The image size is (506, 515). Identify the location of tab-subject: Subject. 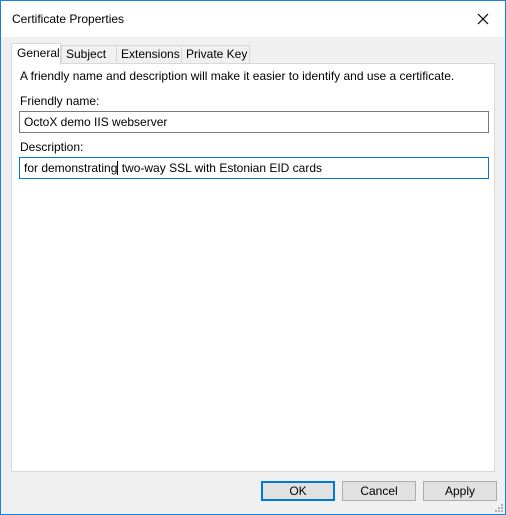
(89, 54).